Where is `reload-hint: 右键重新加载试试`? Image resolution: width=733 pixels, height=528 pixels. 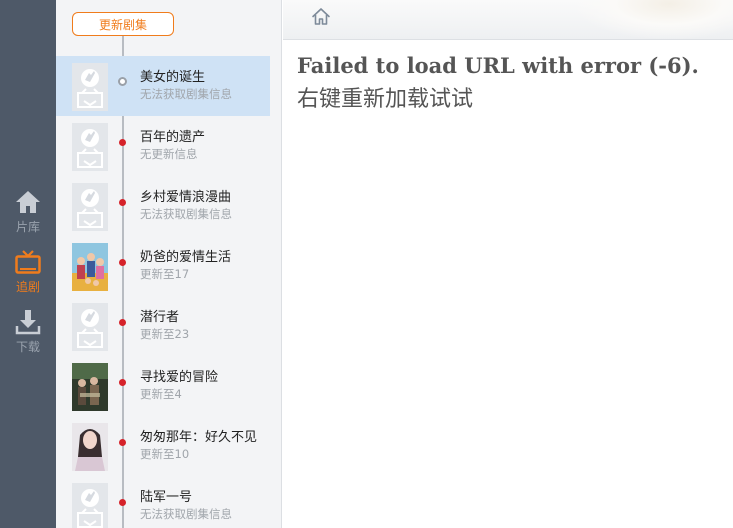 reload-hint: 右键重新加载试试 is located at coordinates (385, 99).